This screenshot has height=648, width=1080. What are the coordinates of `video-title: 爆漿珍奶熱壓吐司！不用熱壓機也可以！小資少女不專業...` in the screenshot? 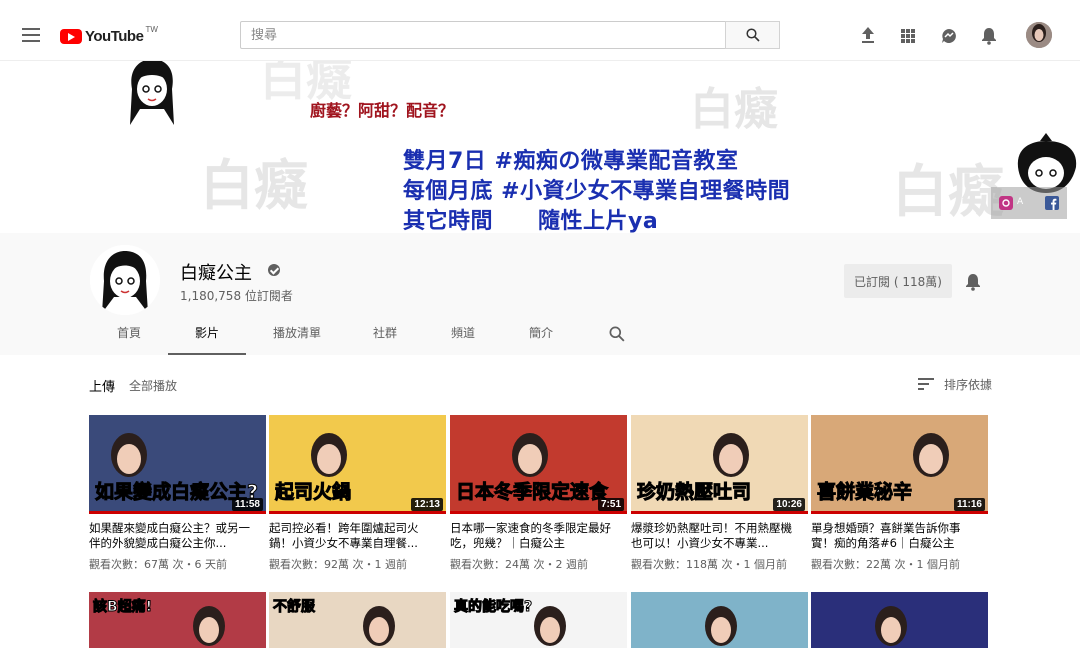 It's located at (717, 536).